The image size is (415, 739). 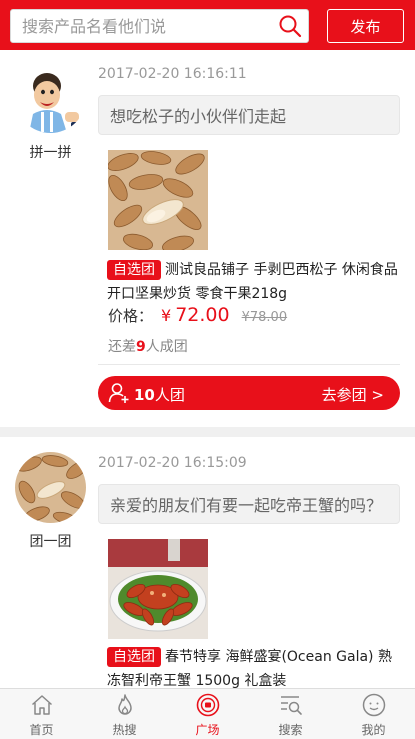 What do you see at coordinates (166, 347) in the screenshot?
I see `remain-suffix: 人成团` at bounding box center [166, 347].